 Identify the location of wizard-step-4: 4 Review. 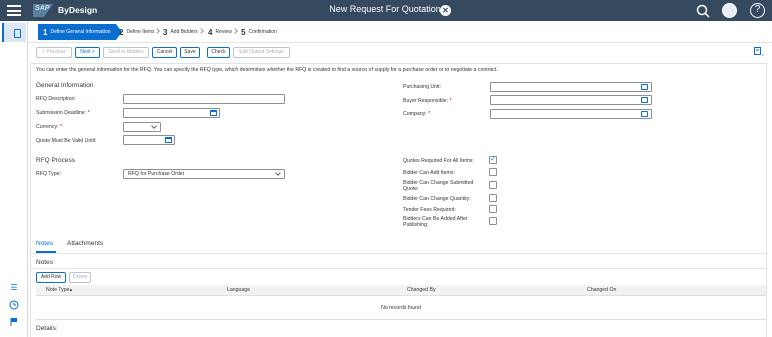
(220, 32).